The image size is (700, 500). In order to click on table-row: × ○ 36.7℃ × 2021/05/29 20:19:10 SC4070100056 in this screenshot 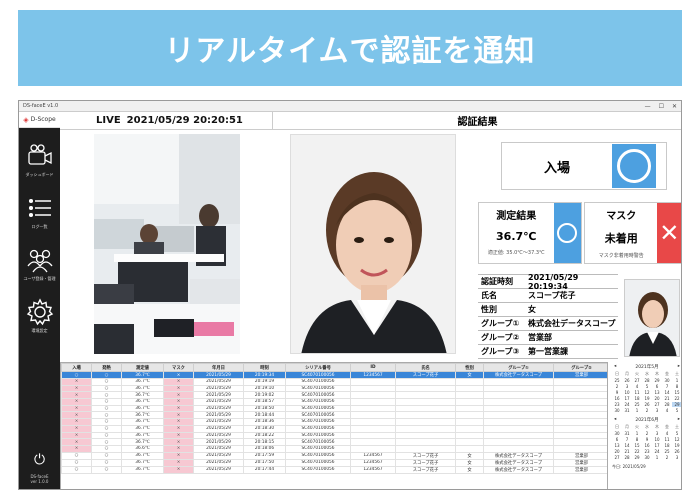, I will do `click(334, 388)`.